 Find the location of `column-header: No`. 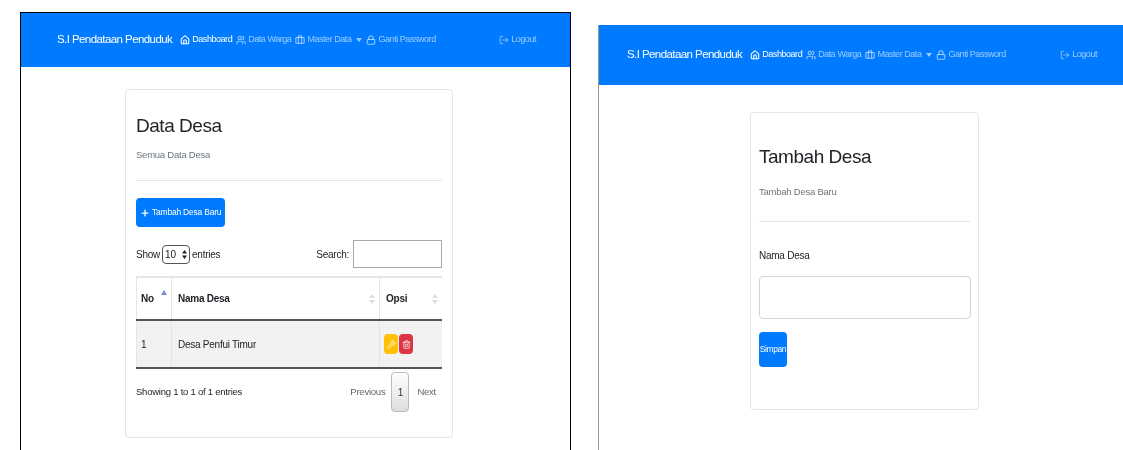

column-header: No is located at coordinates (154, 298).